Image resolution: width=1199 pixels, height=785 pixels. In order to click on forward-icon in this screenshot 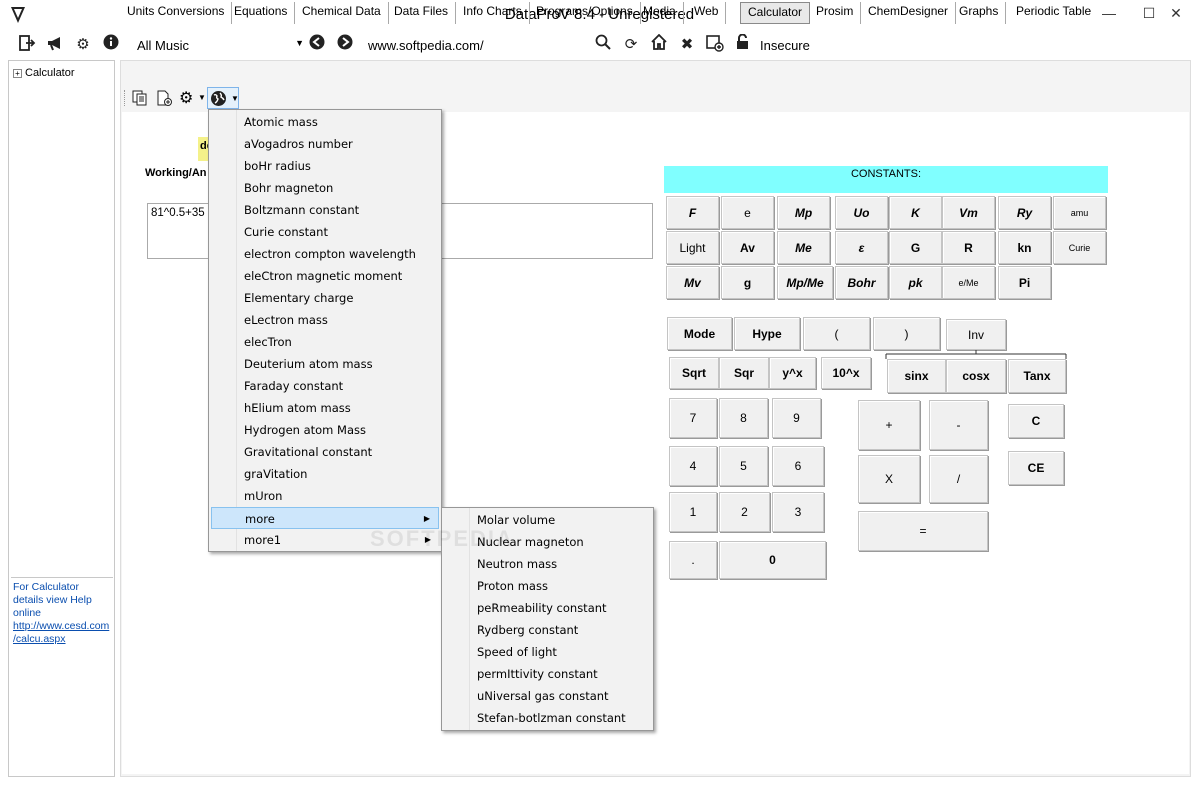, I will do `click(345, 45)`.